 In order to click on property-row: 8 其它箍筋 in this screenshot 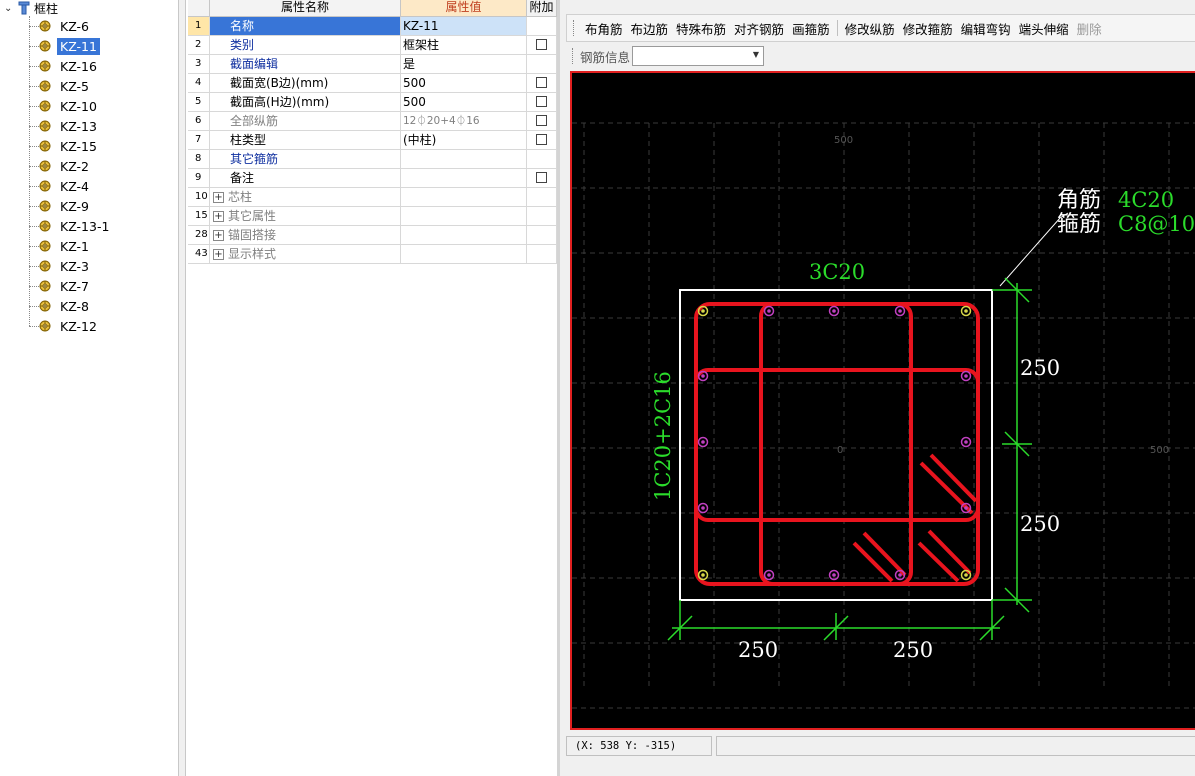, I will do `click(372, 159)`.